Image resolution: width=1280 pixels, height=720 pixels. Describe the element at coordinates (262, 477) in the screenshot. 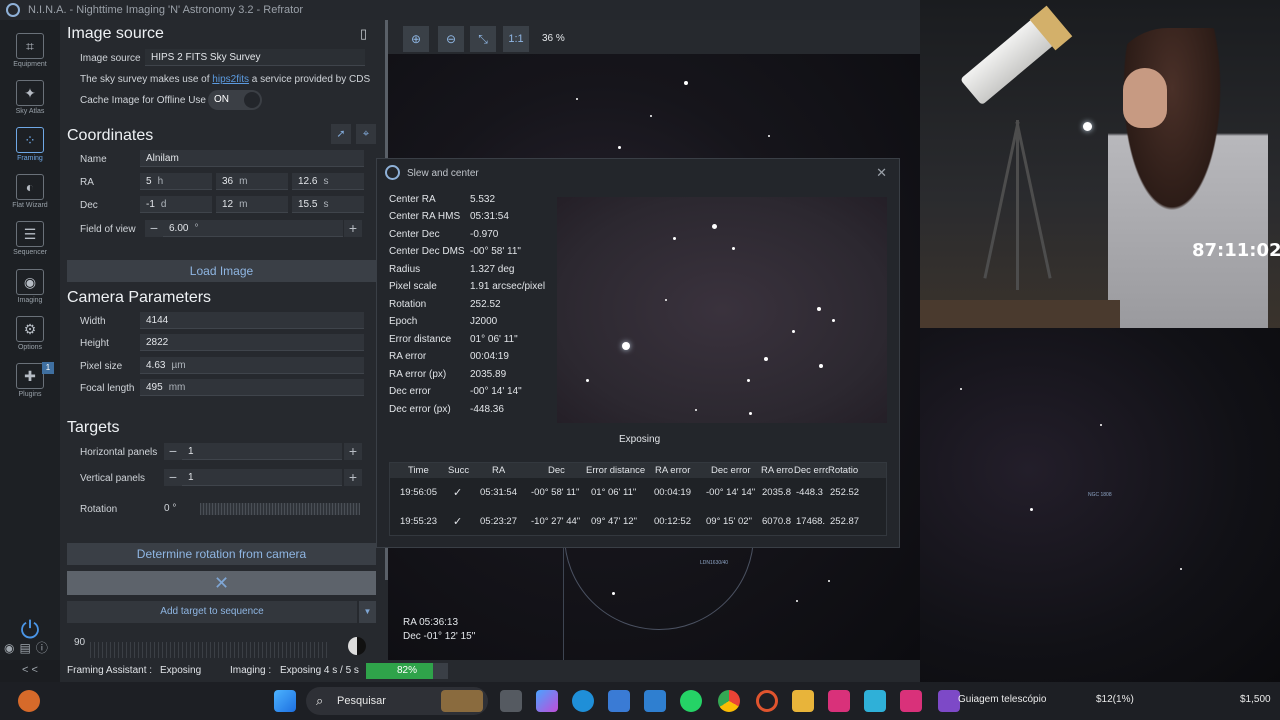

I see `vertical-panels-input: 1` at that location.